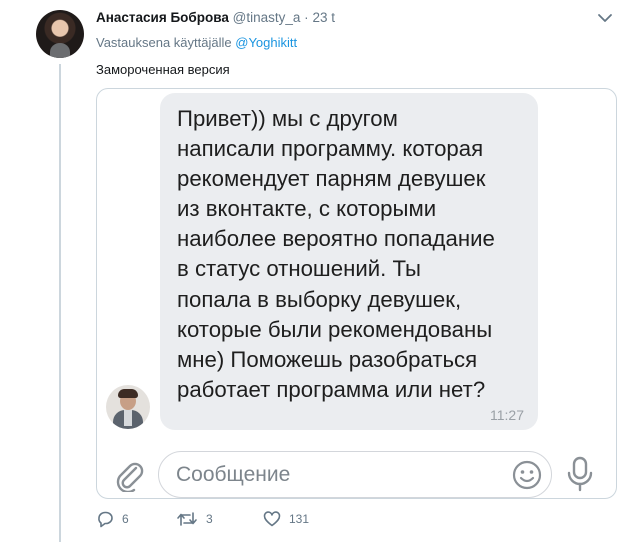  Describe the element at coordinates (187, 519) in the screenshot. I see `retweet-icon` at that location.